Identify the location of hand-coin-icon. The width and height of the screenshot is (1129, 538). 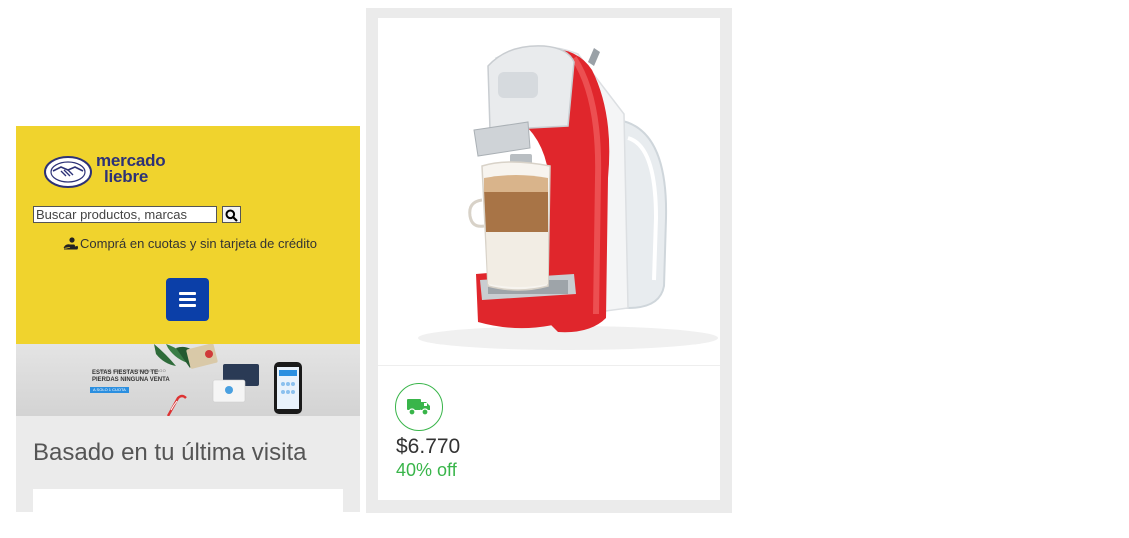
(70, 243).